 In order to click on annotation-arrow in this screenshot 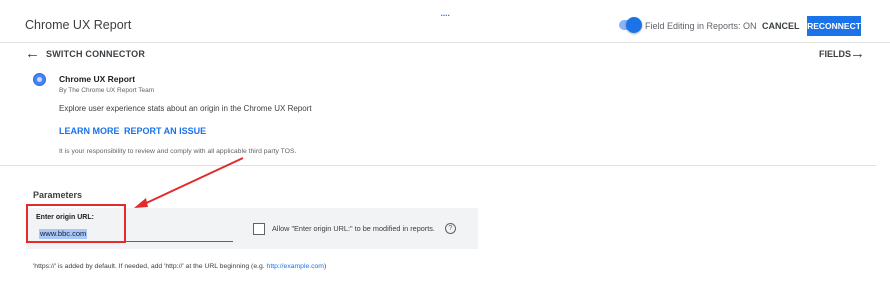, I will do `click(189, 182)`.